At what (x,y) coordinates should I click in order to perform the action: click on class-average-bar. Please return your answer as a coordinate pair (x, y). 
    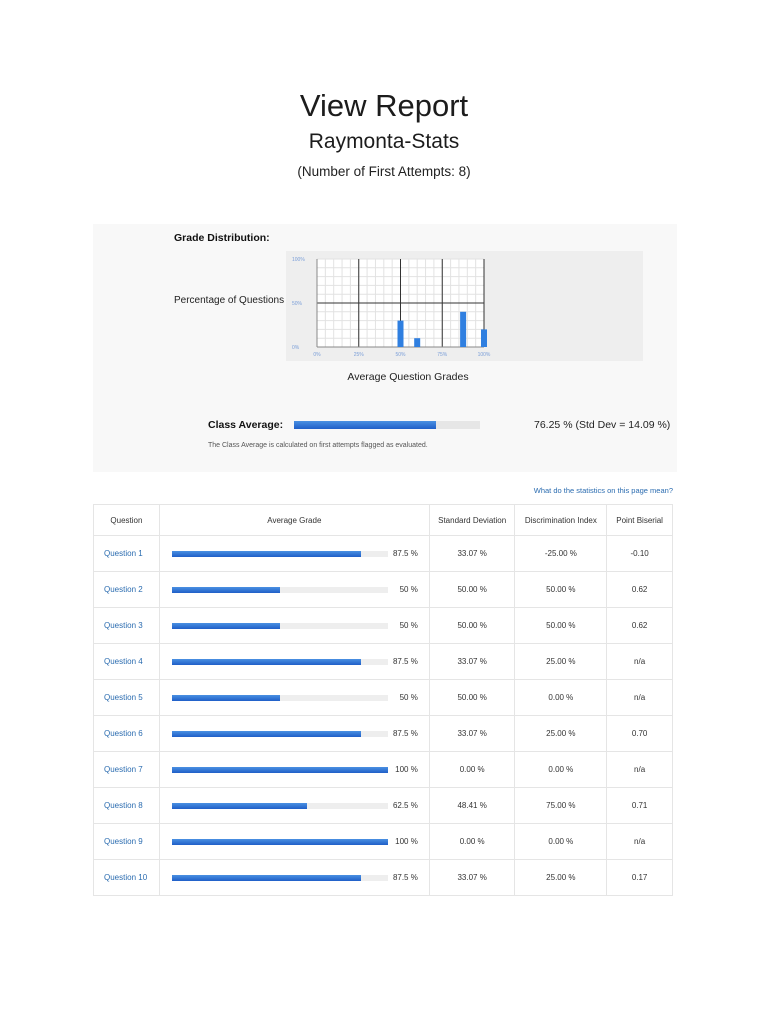
    Looking at the image, I should click on (387, 425).